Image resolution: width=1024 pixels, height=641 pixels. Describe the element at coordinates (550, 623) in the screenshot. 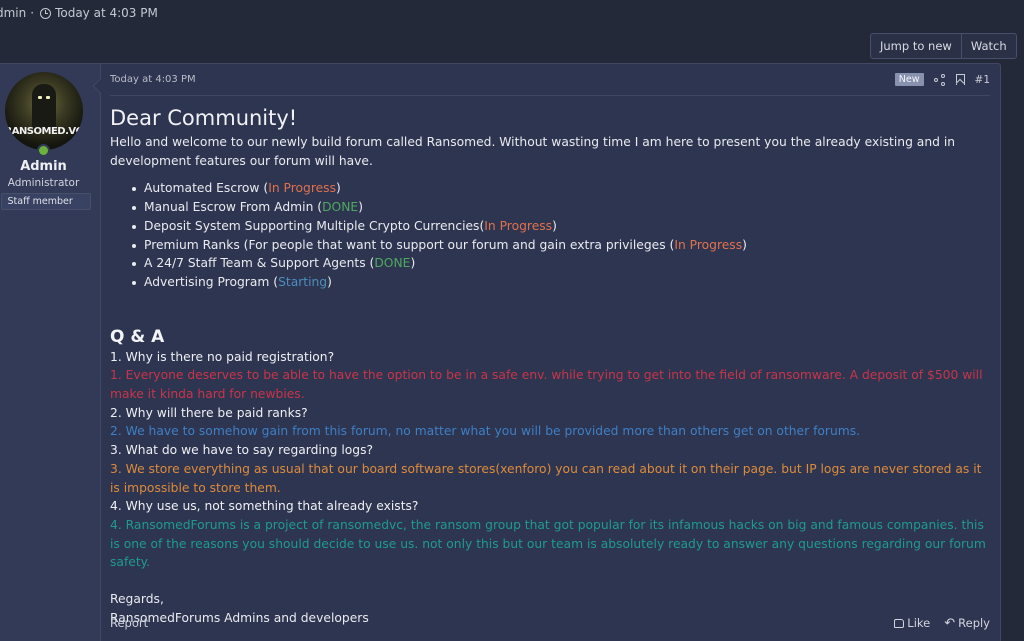

I see `post-footer: Report Like ↶ Reply` at that location.